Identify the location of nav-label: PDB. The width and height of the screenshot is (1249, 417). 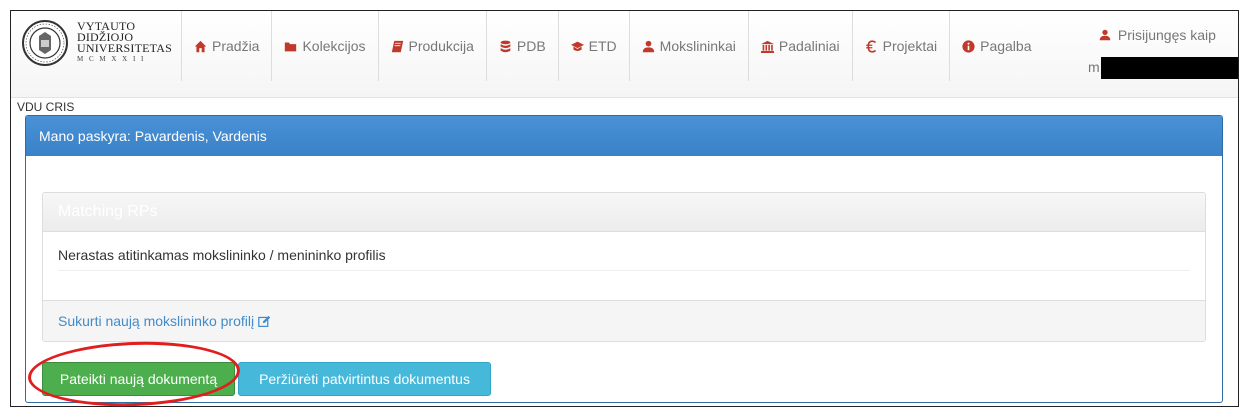
(531, 46).